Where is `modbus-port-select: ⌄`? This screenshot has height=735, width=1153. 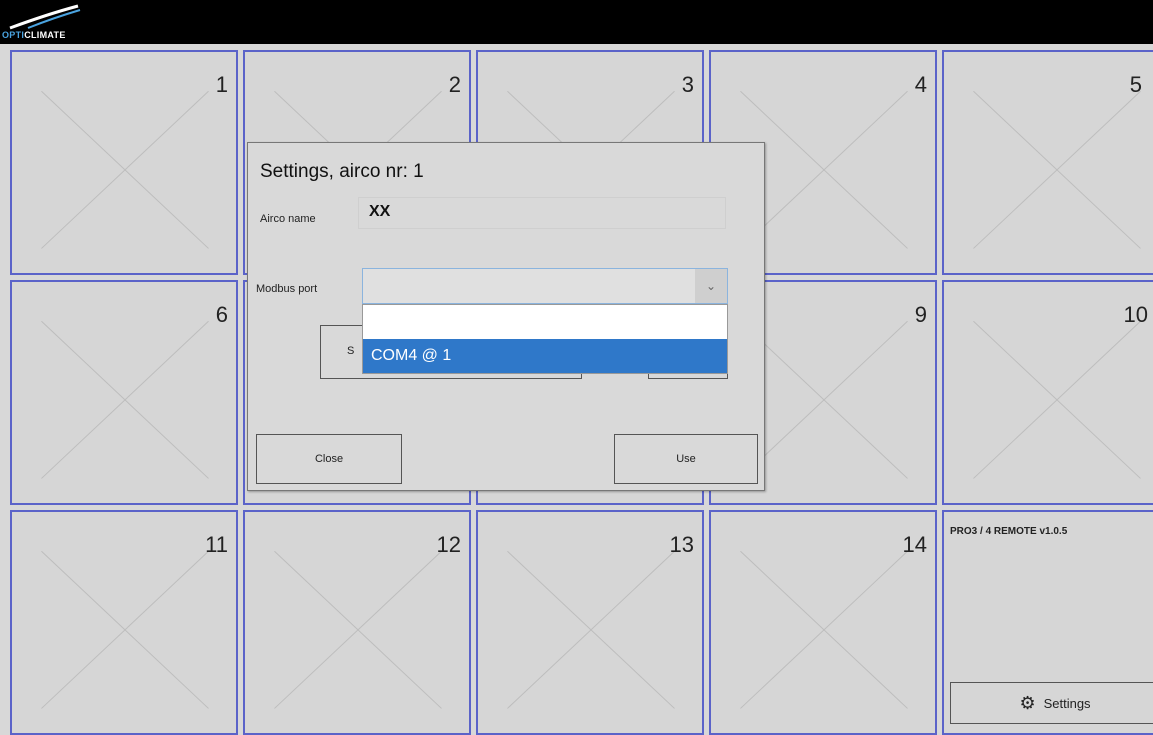
modbus-port-select: ⌄ is located at coordinates (545, 286).